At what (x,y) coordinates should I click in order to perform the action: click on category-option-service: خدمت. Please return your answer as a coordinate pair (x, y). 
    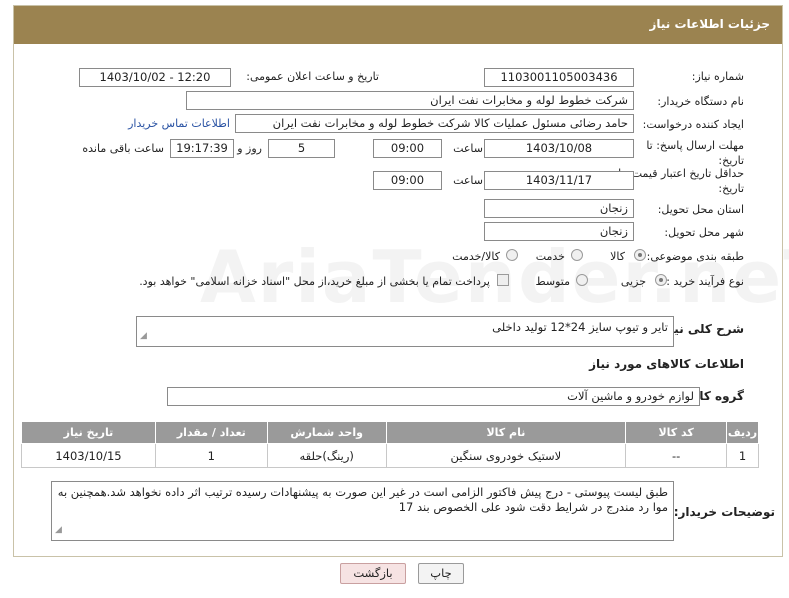
    Looking at the image, I should click on (550, 256).